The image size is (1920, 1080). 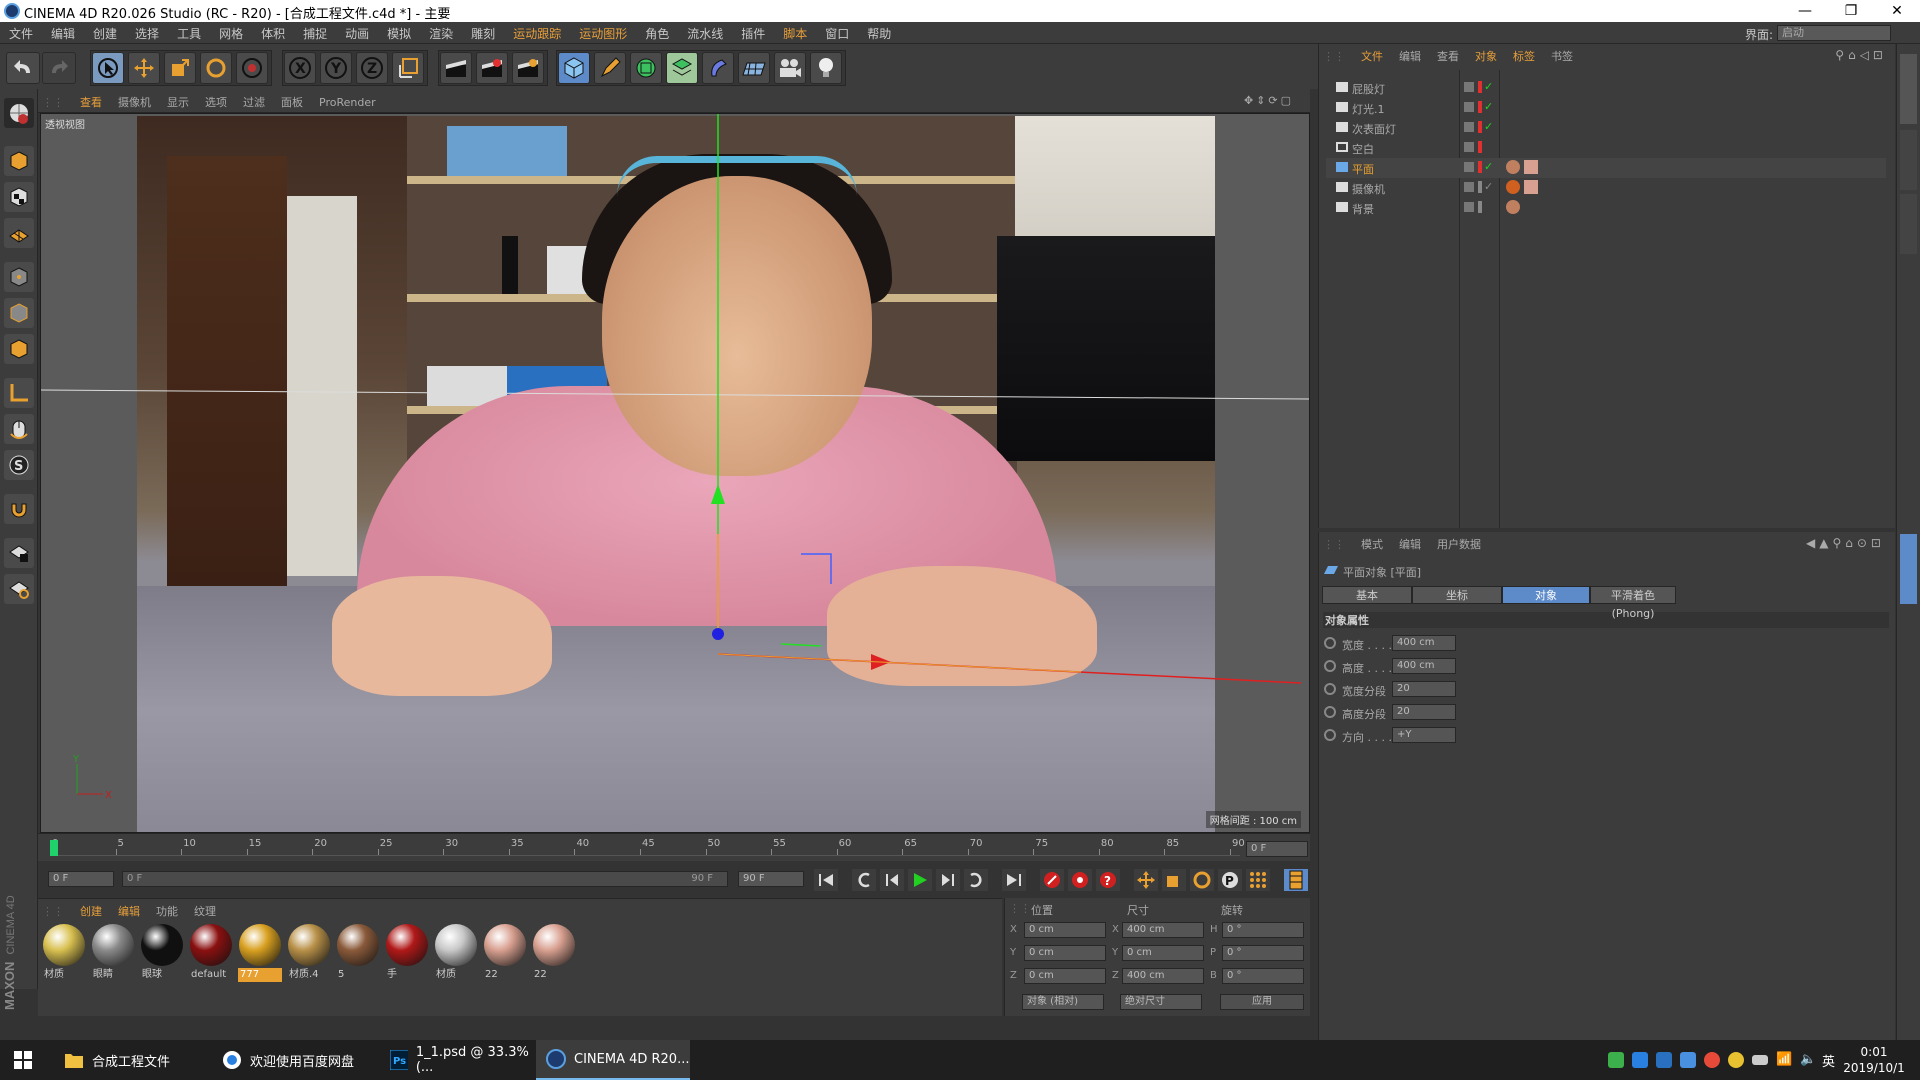 What do you see at coordinates (1161, 1002) in the screenshot?
I see `size-mode-select: 绝对尺寸` at bounding box center [1161, 1002].